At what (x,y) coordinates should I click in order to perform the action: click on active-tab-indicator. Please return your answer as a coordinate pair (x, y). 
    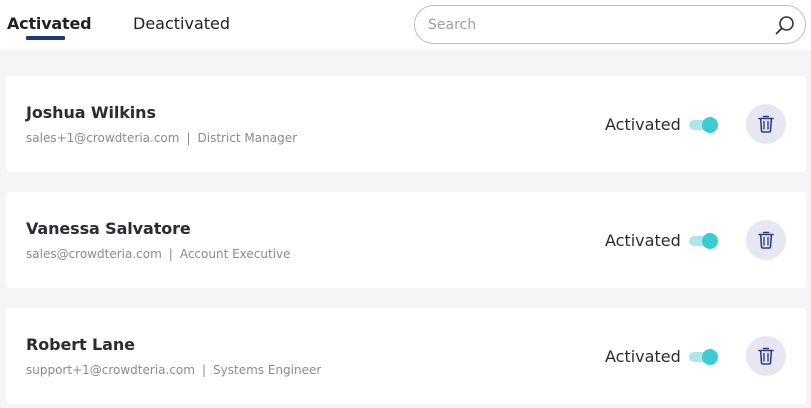
    Looking at the image, I should click on (45, 38).